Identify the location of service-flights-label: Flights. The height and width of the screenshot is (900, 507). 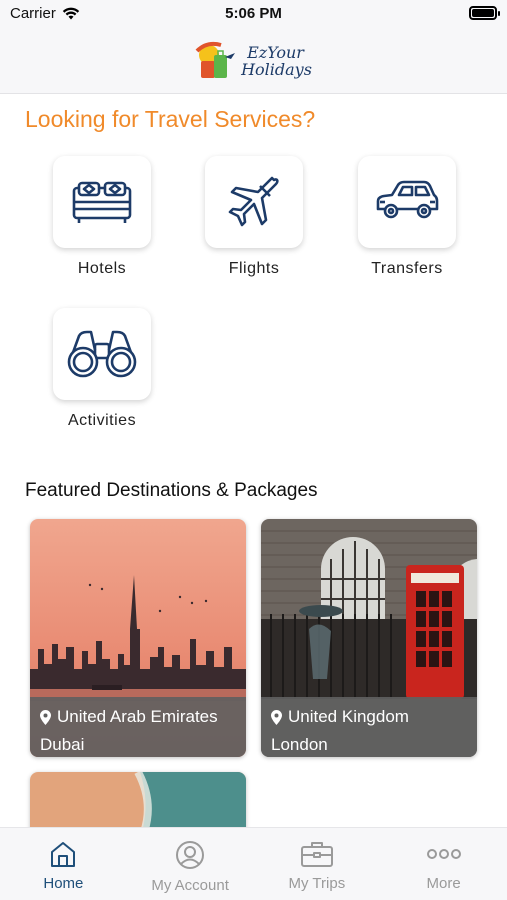
(254, 268).